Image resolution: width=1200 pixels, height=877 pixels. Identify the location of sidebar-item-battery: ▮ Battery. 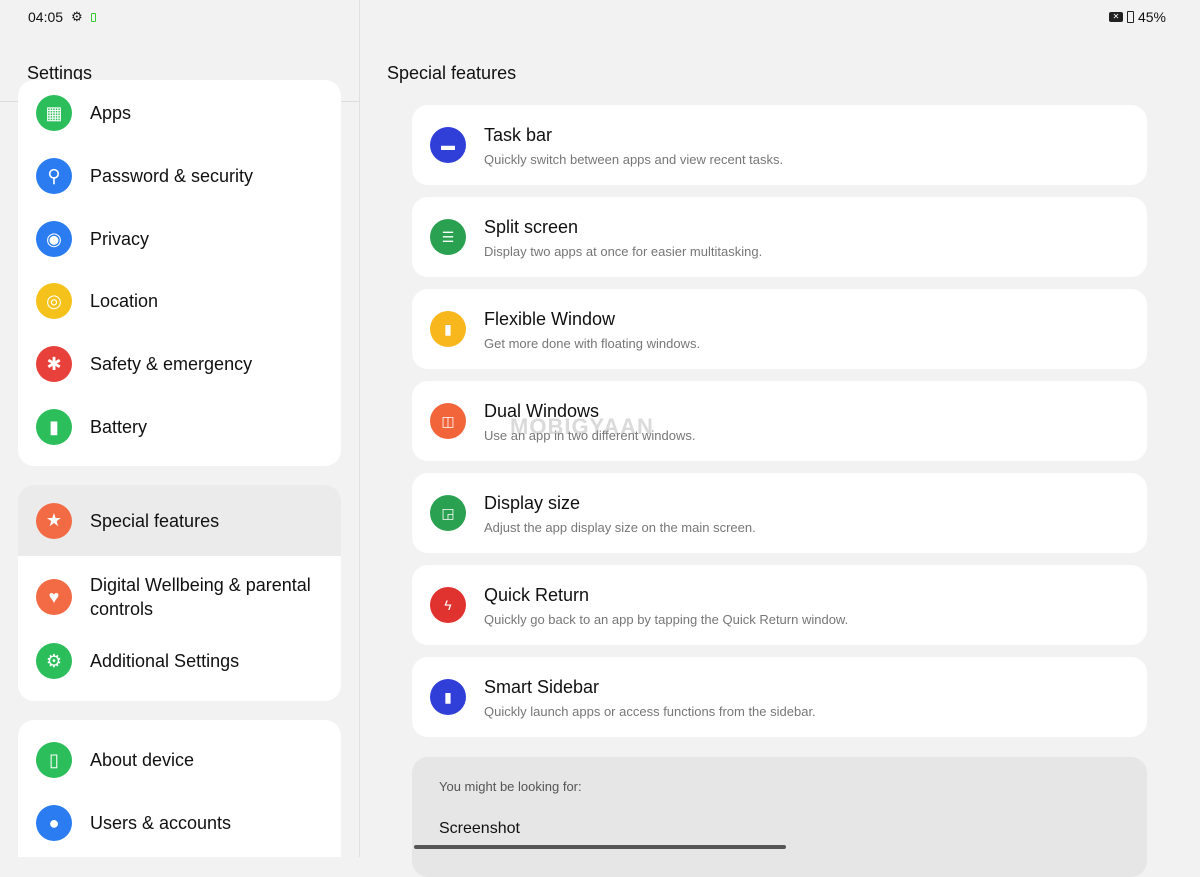
(179, 427).